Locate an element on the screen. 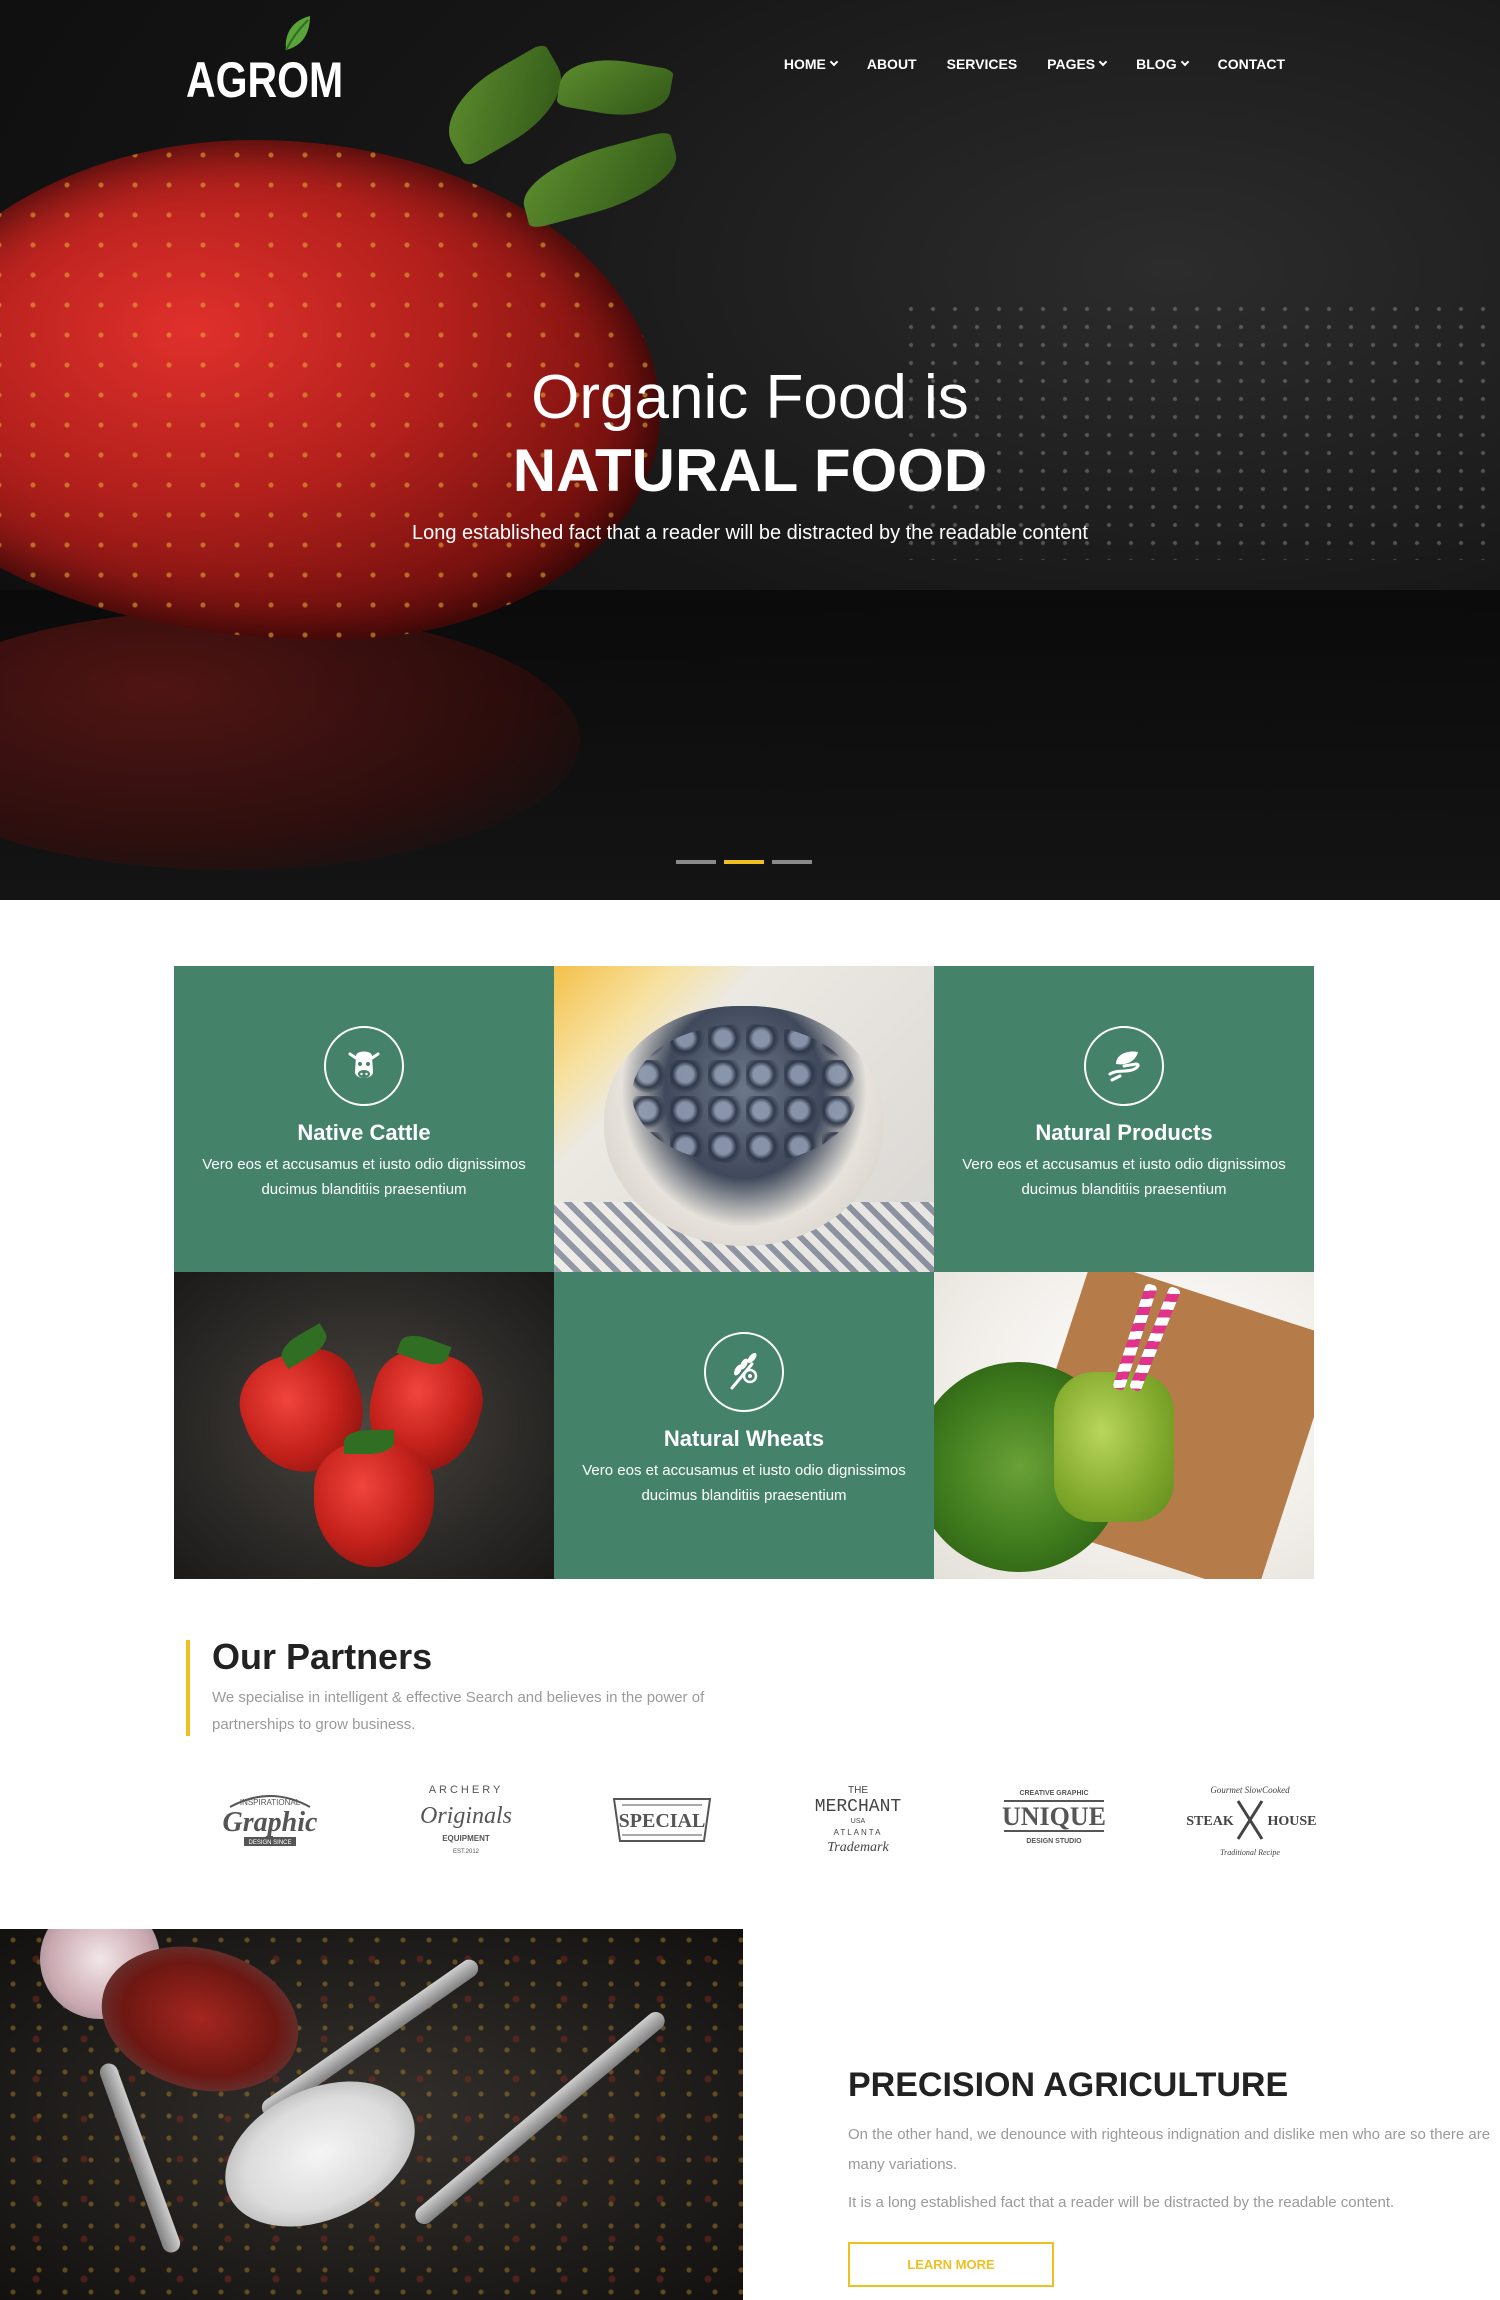  svg-text: ATLANTA is located at coordinates (858, 1832).